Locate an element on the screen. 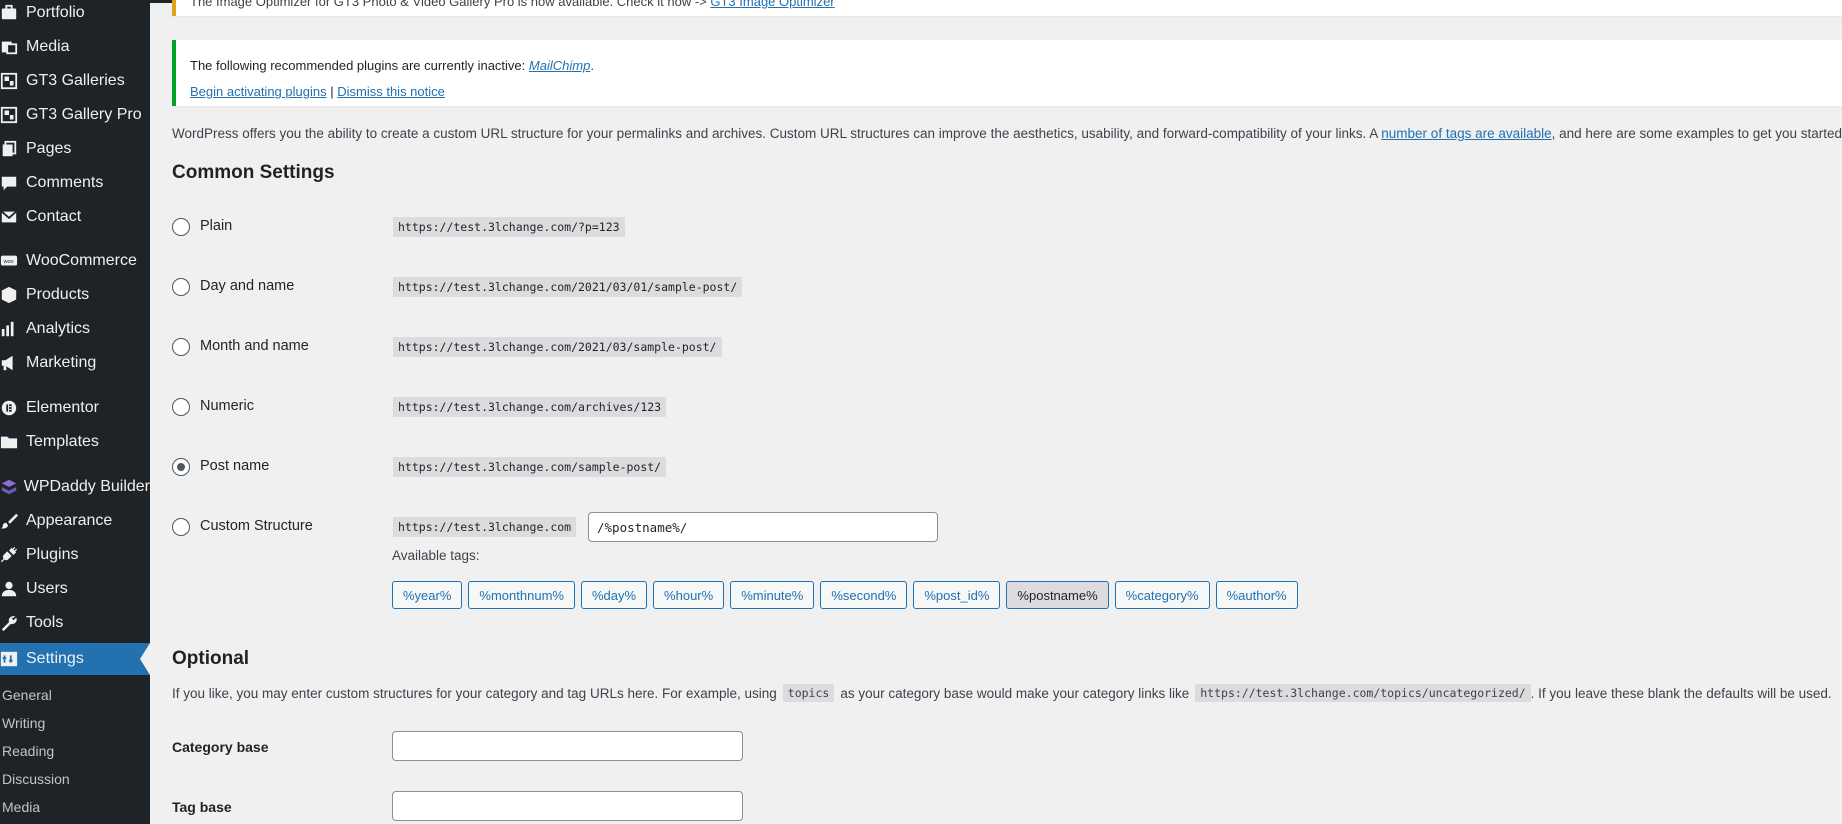  submenu-discussion: Discussion is located at coordinates (76, 779).